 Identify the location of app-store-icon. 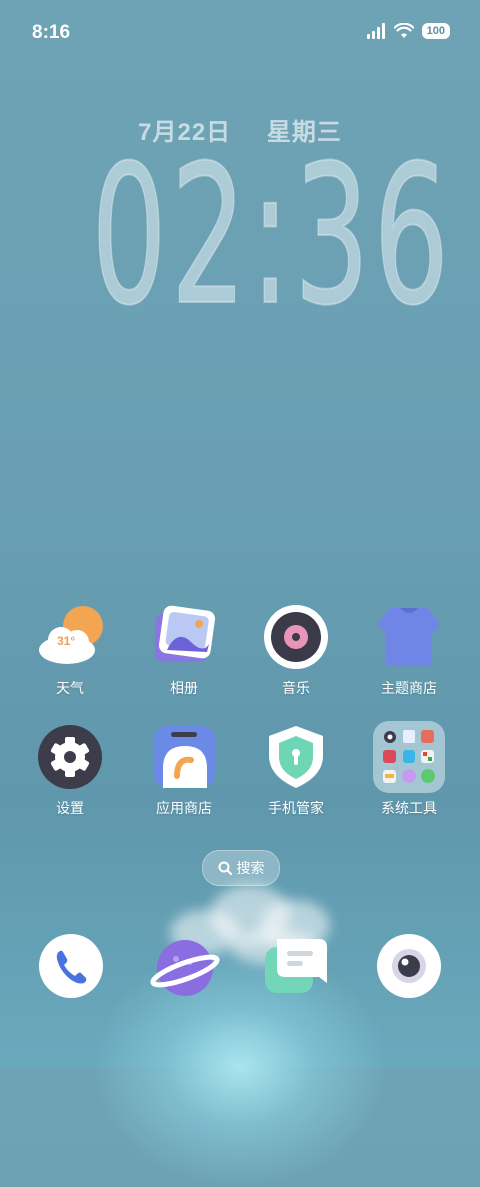
(184, 757).